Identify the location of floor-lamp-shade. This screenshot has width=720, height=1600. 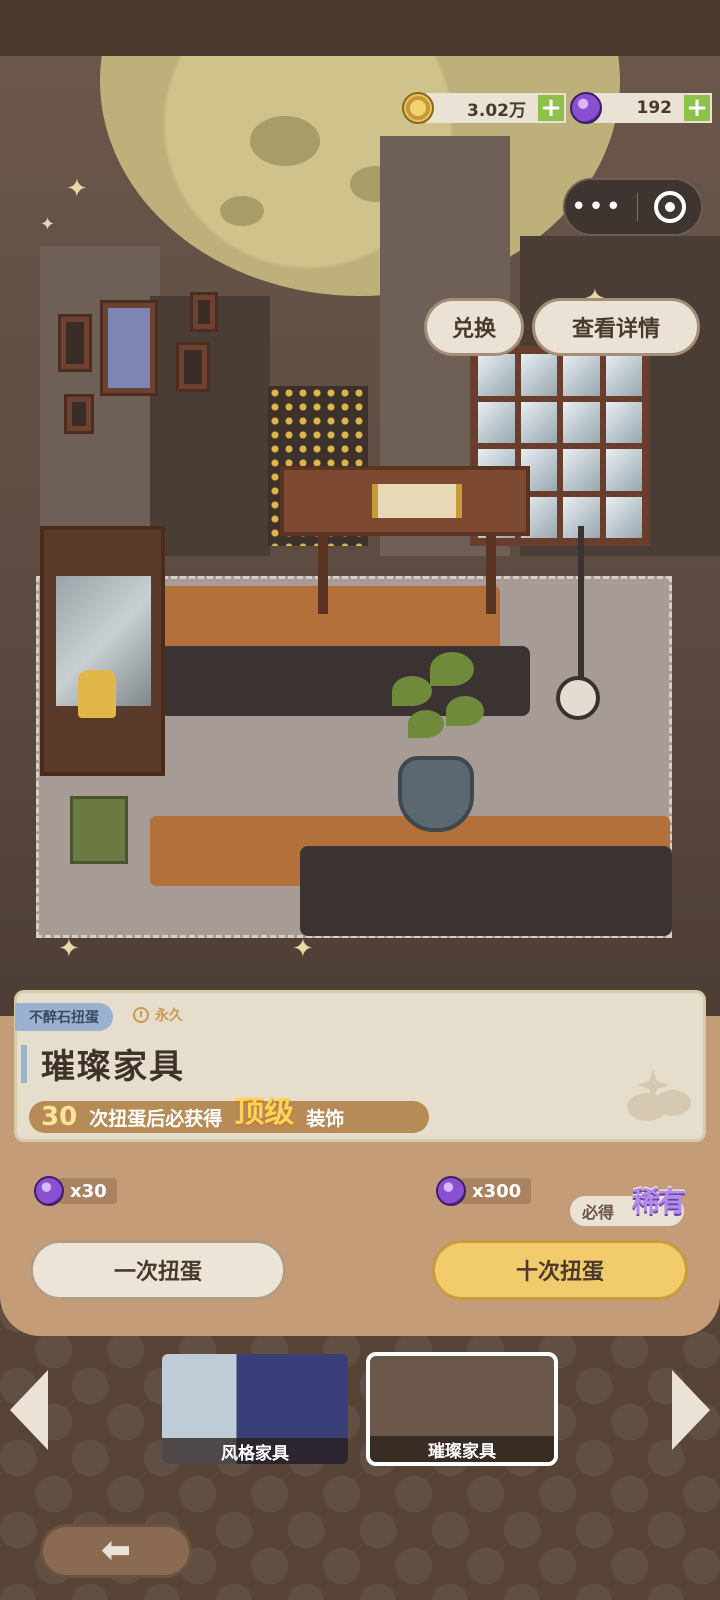
(578, 698).